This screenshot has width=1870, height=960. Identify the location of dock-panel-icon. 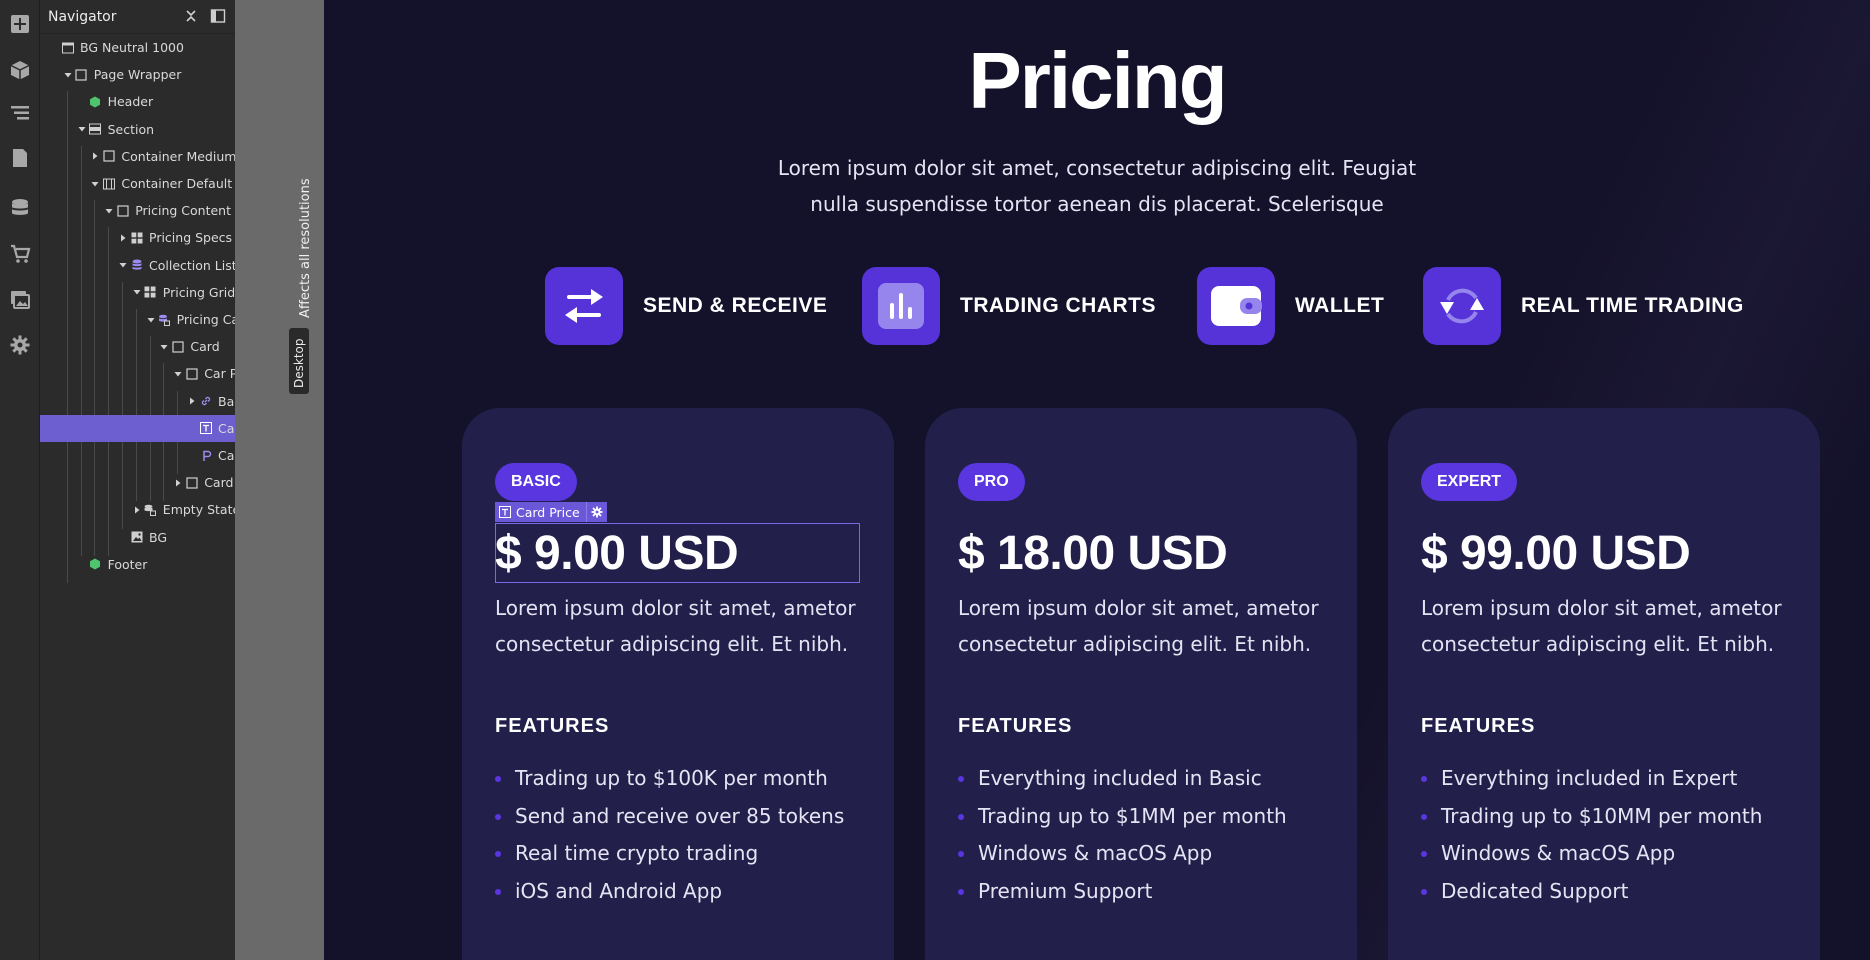
(218, 16).